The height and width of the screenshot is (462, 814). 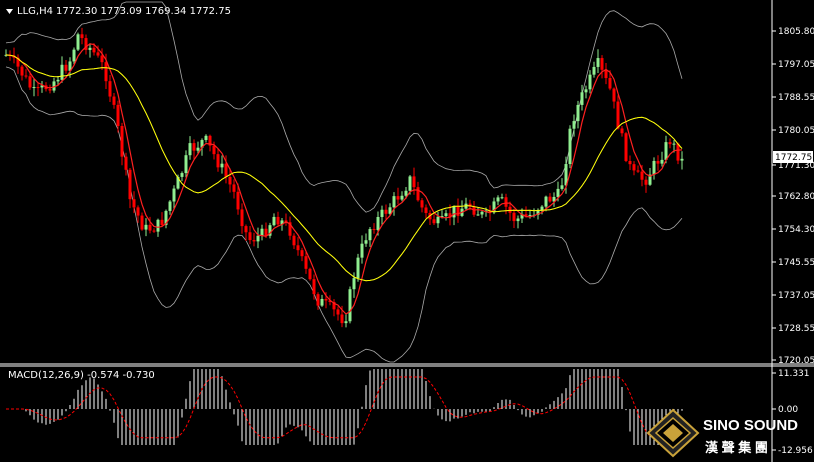 I want to click on macd-label: MACD(12,26,9) -0.574 -0.730, so click(x=81, y=375).